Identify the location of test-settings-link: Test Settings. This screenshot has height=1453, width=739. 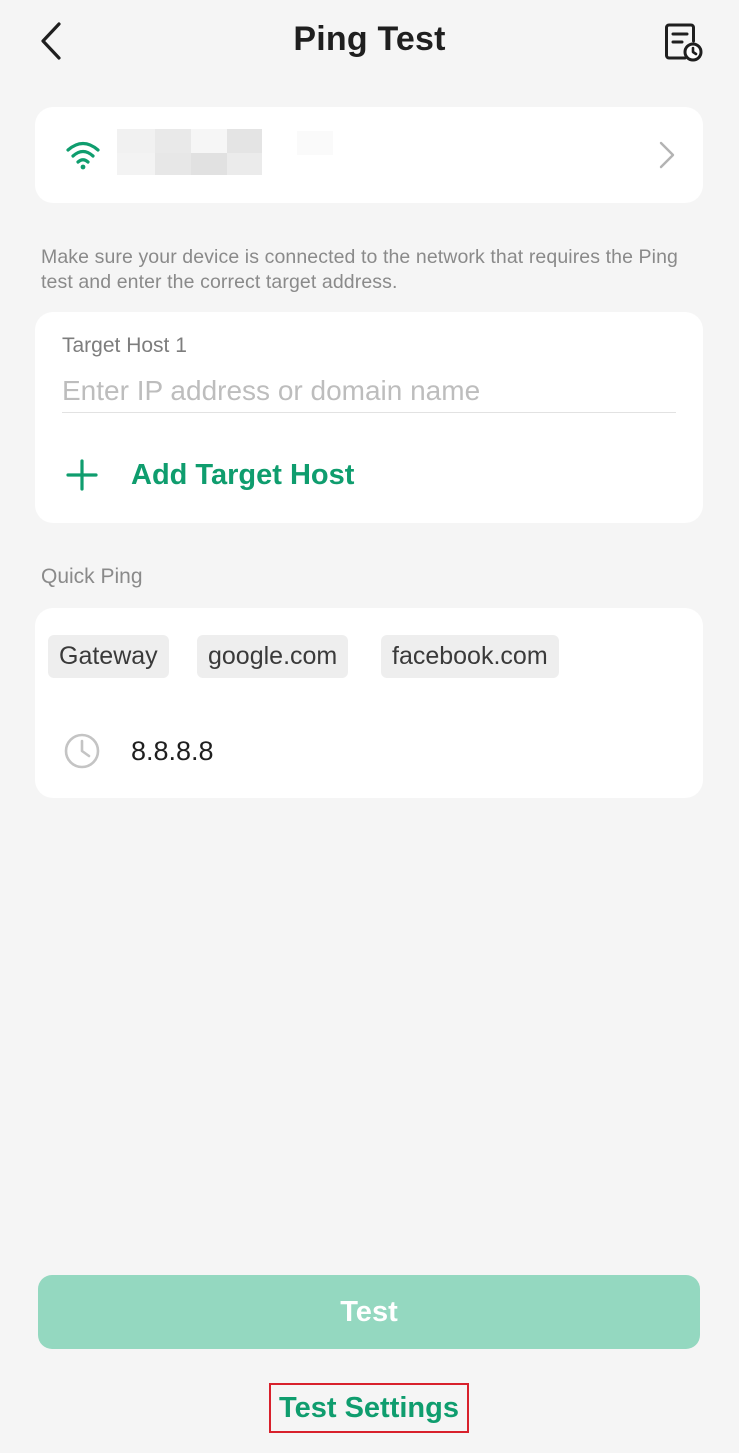
(369, 1408).